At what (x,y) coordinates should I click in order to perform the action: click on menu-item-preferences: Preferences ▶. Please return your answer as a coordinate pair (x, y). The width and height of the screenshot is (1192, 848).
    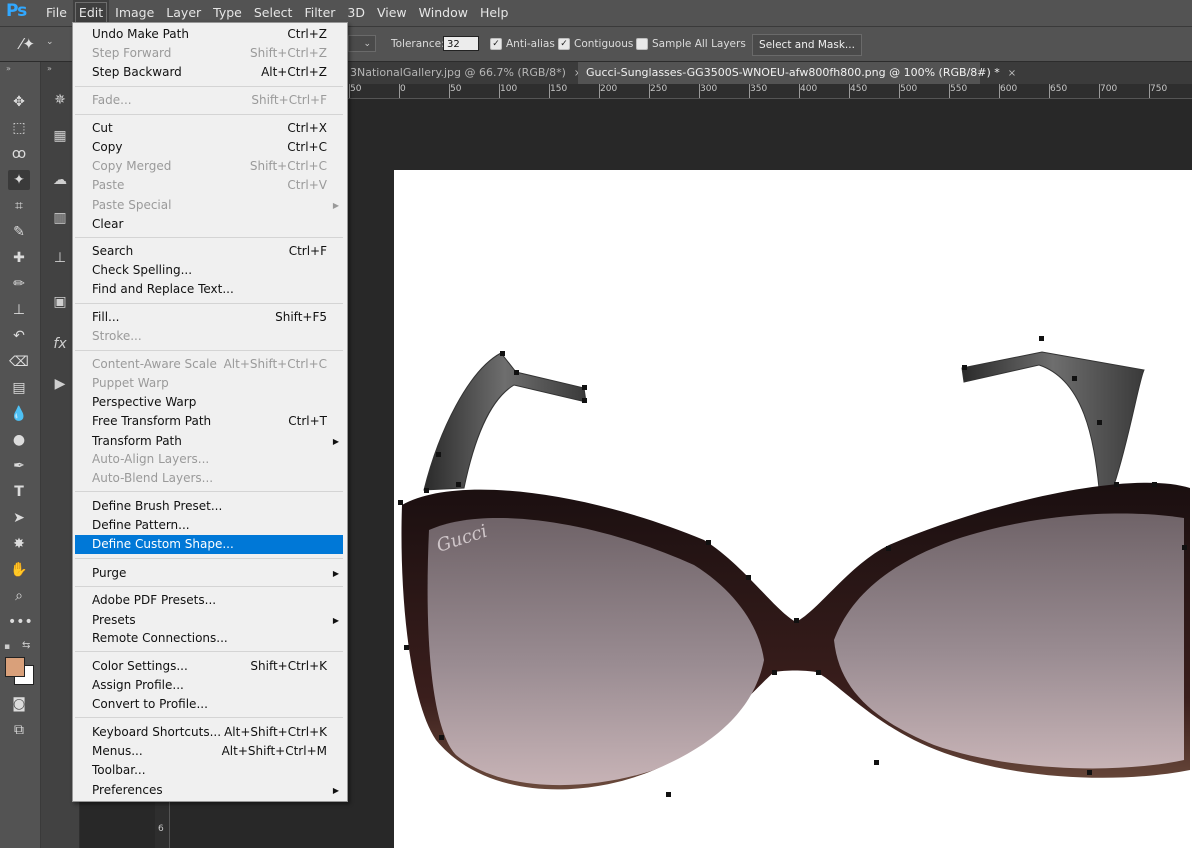
    Looking at the image, I should click on (209, 790).